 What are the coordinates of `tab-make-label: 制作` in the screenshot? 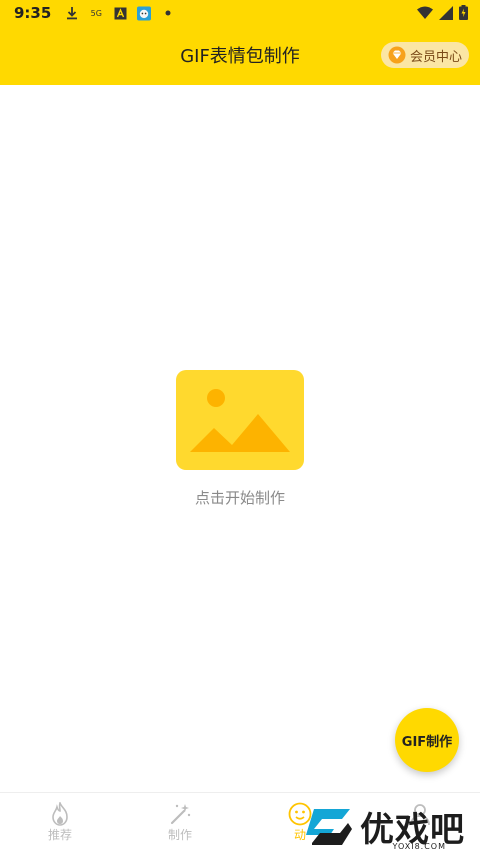 It's located at (179, 835).